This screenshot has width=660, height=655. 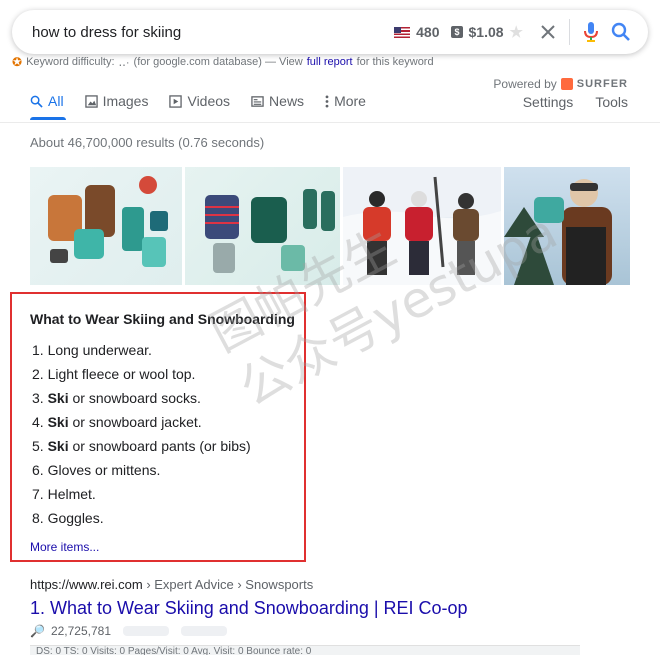 I want to click on skier-portrait-image, so click(x=558, y=232).